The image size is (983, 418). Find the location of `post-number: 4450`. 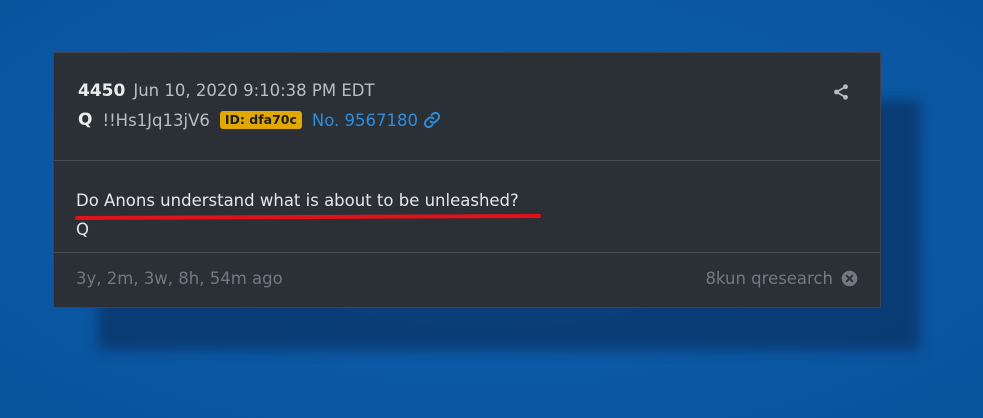

post-number: 4450 is located at coordinates (102, 91).